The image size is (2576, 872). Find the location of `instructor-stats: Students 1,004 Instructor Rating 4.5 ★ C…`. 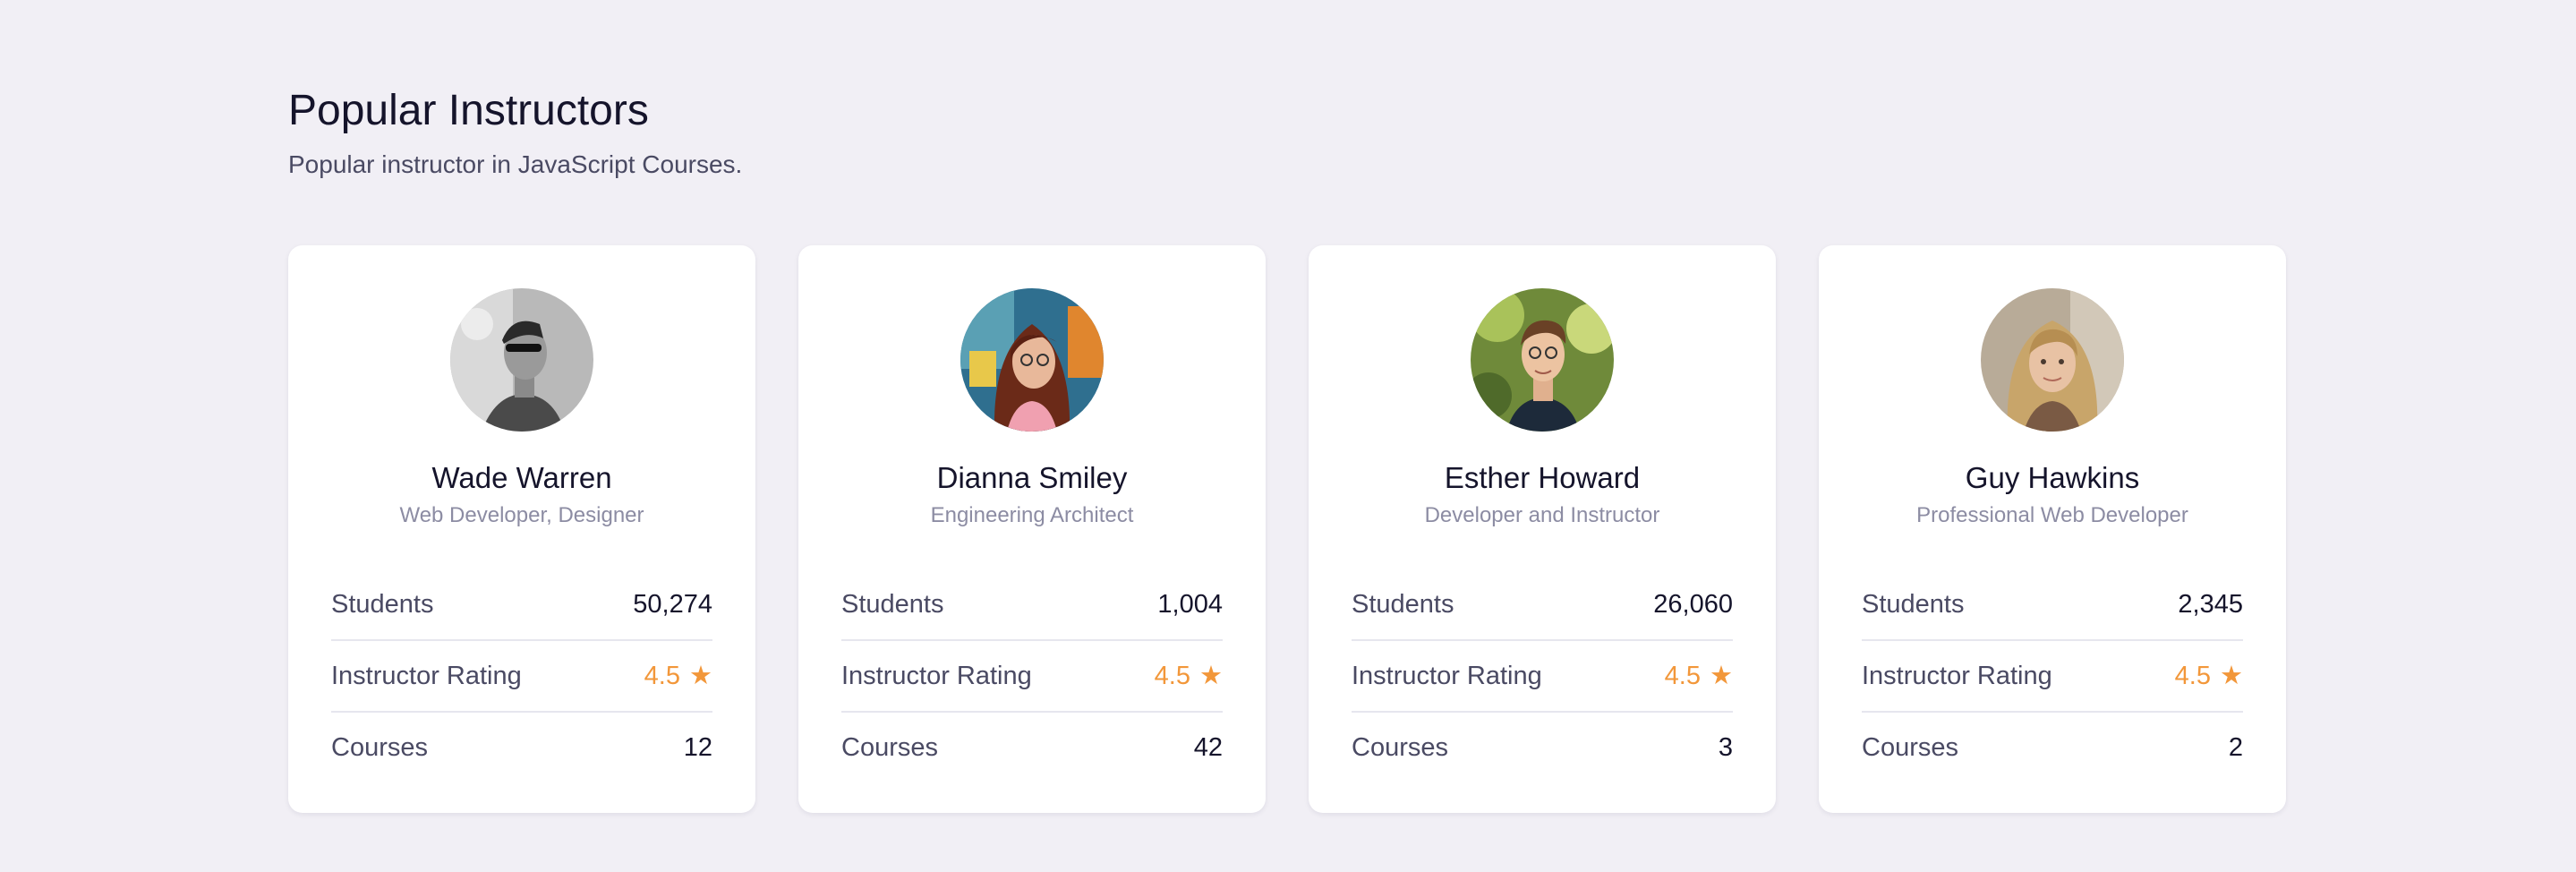

instructor-stats: Students 1,004 Instructor Rating 4.5 ★ C… is located at coordinates (1032, 675).